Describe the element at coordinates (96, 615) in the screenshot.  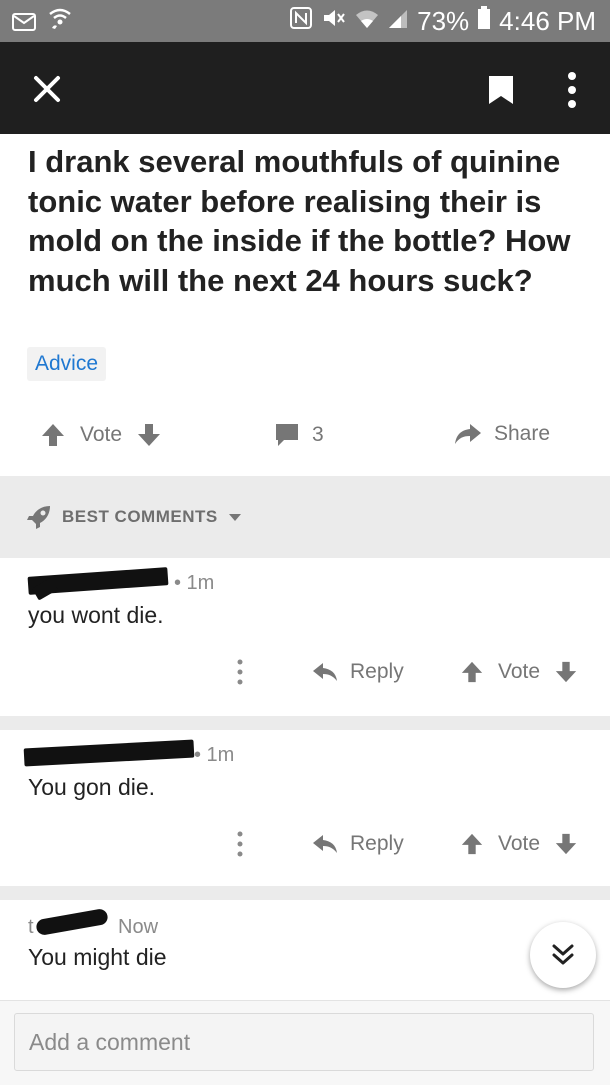
I see `comment-body: you wont die.` at that location.